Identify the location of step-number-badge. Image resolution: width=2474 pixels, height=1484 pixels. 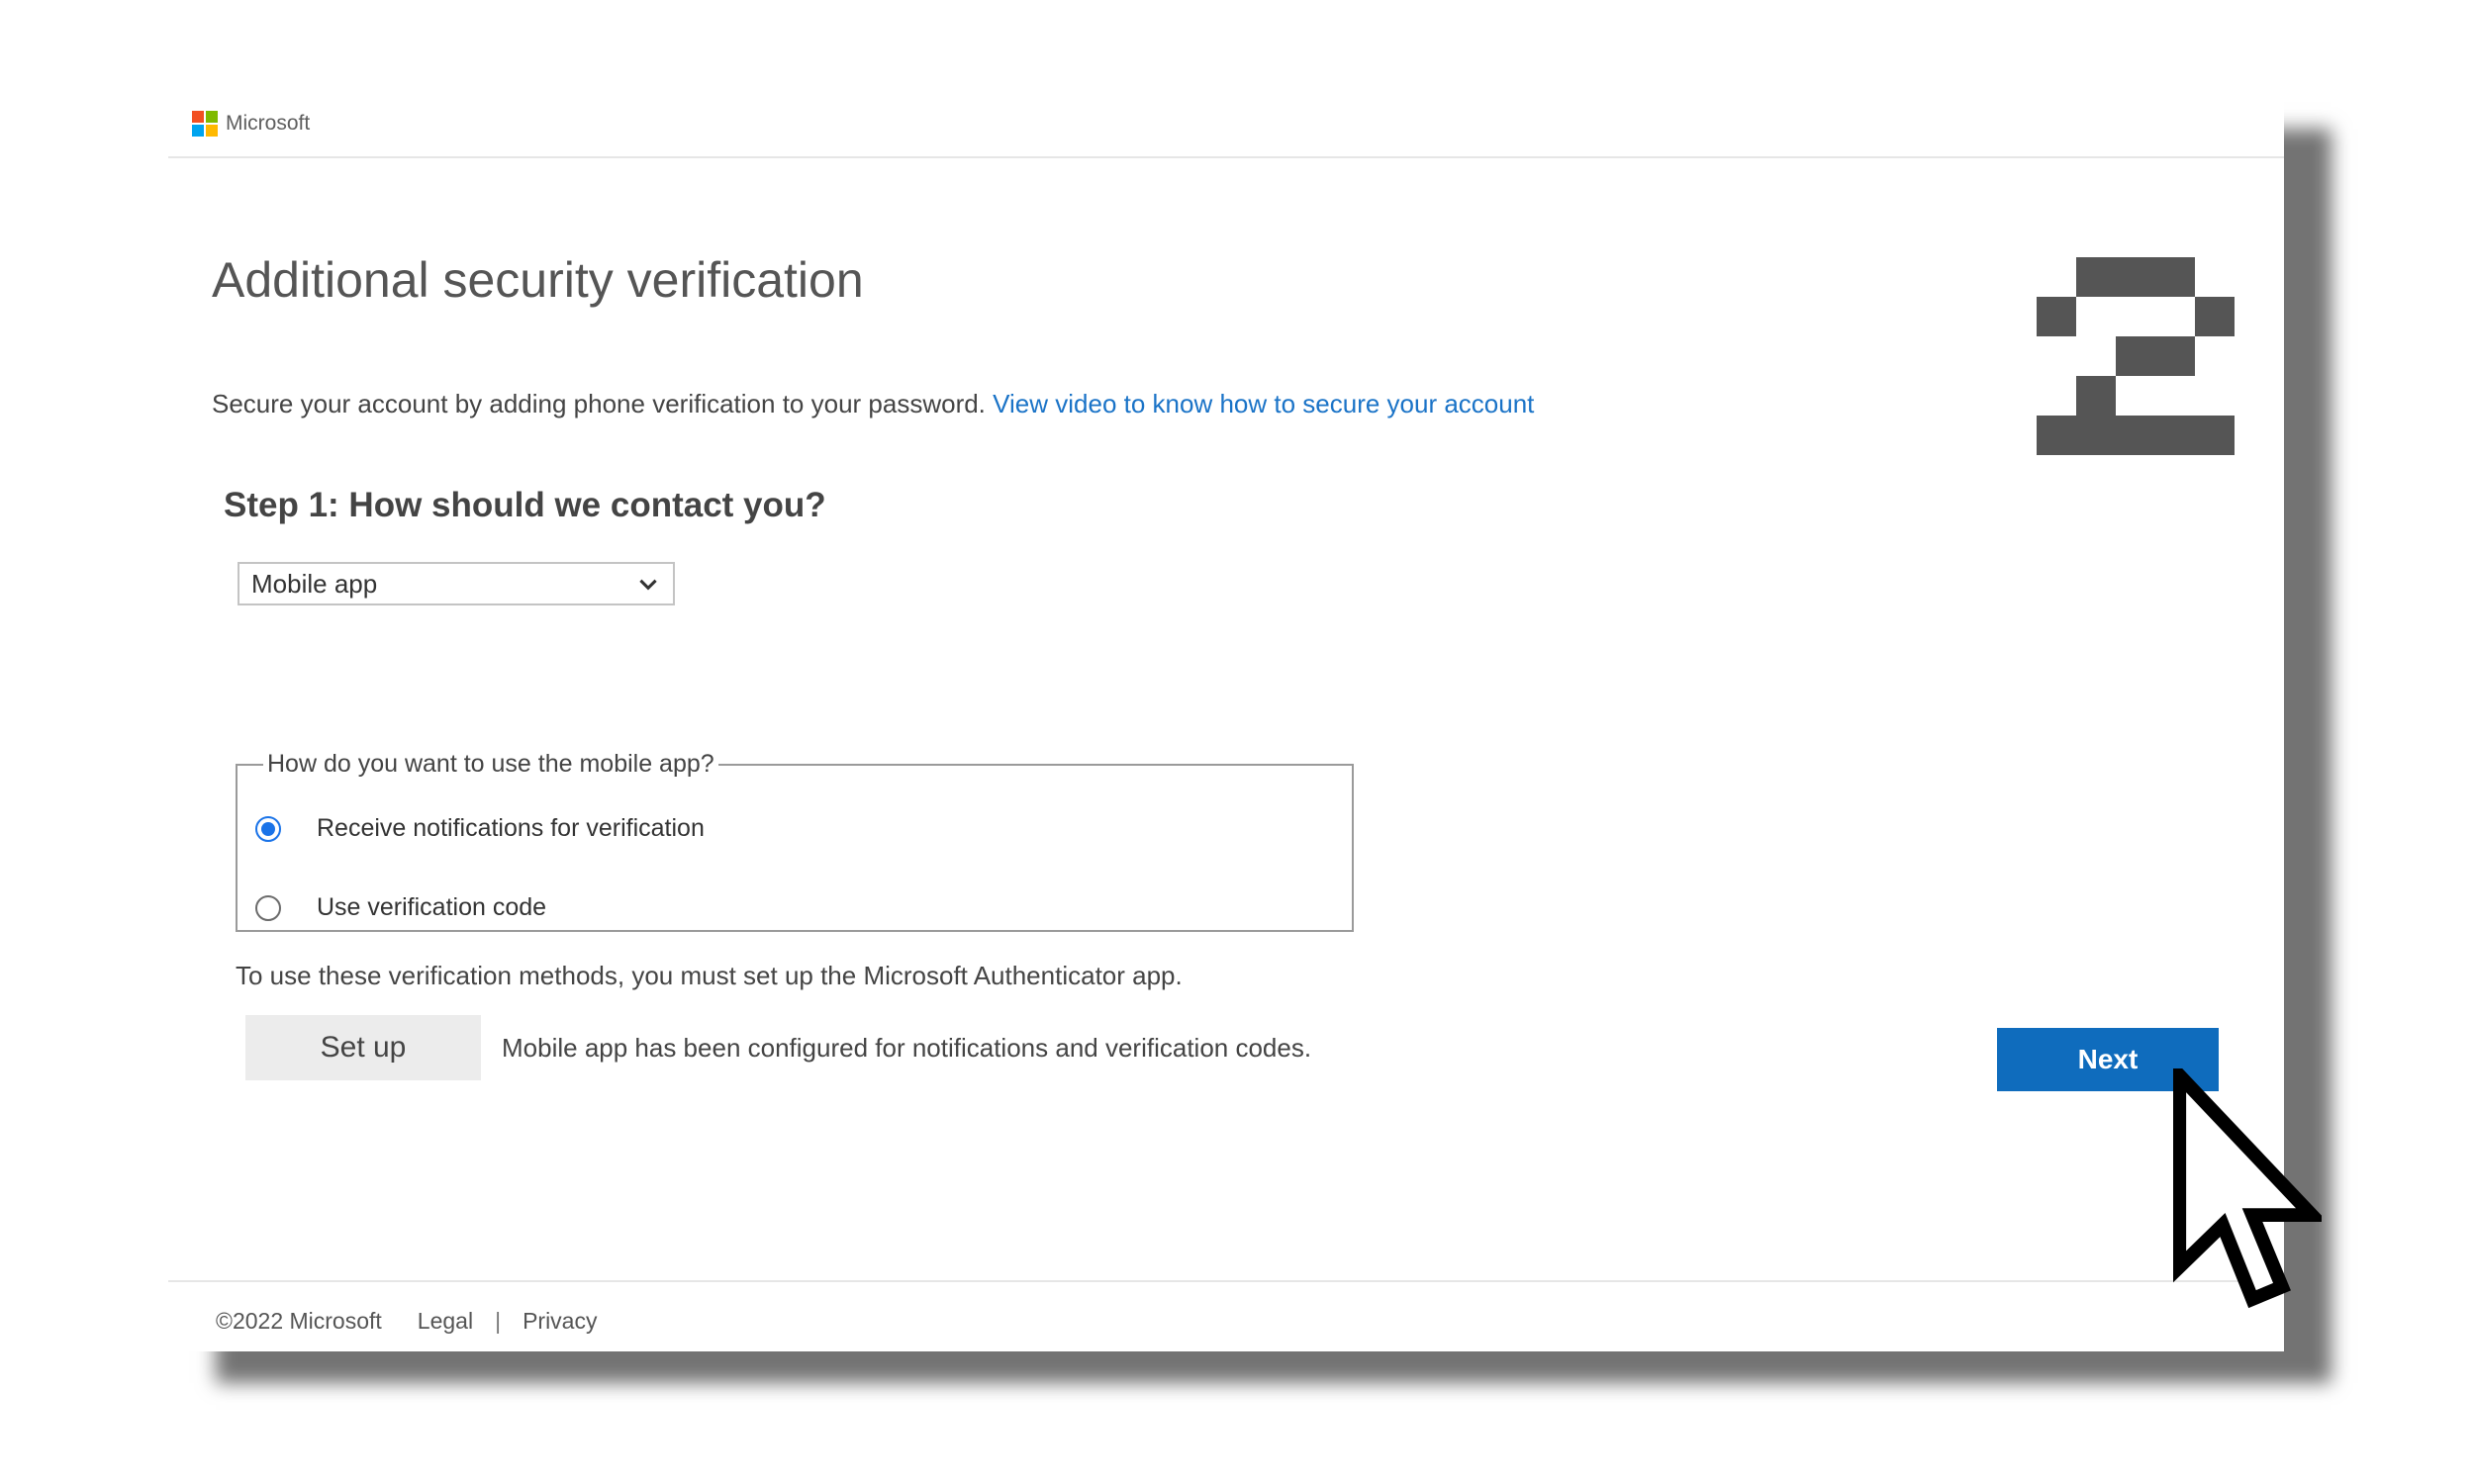
(2136, 356).